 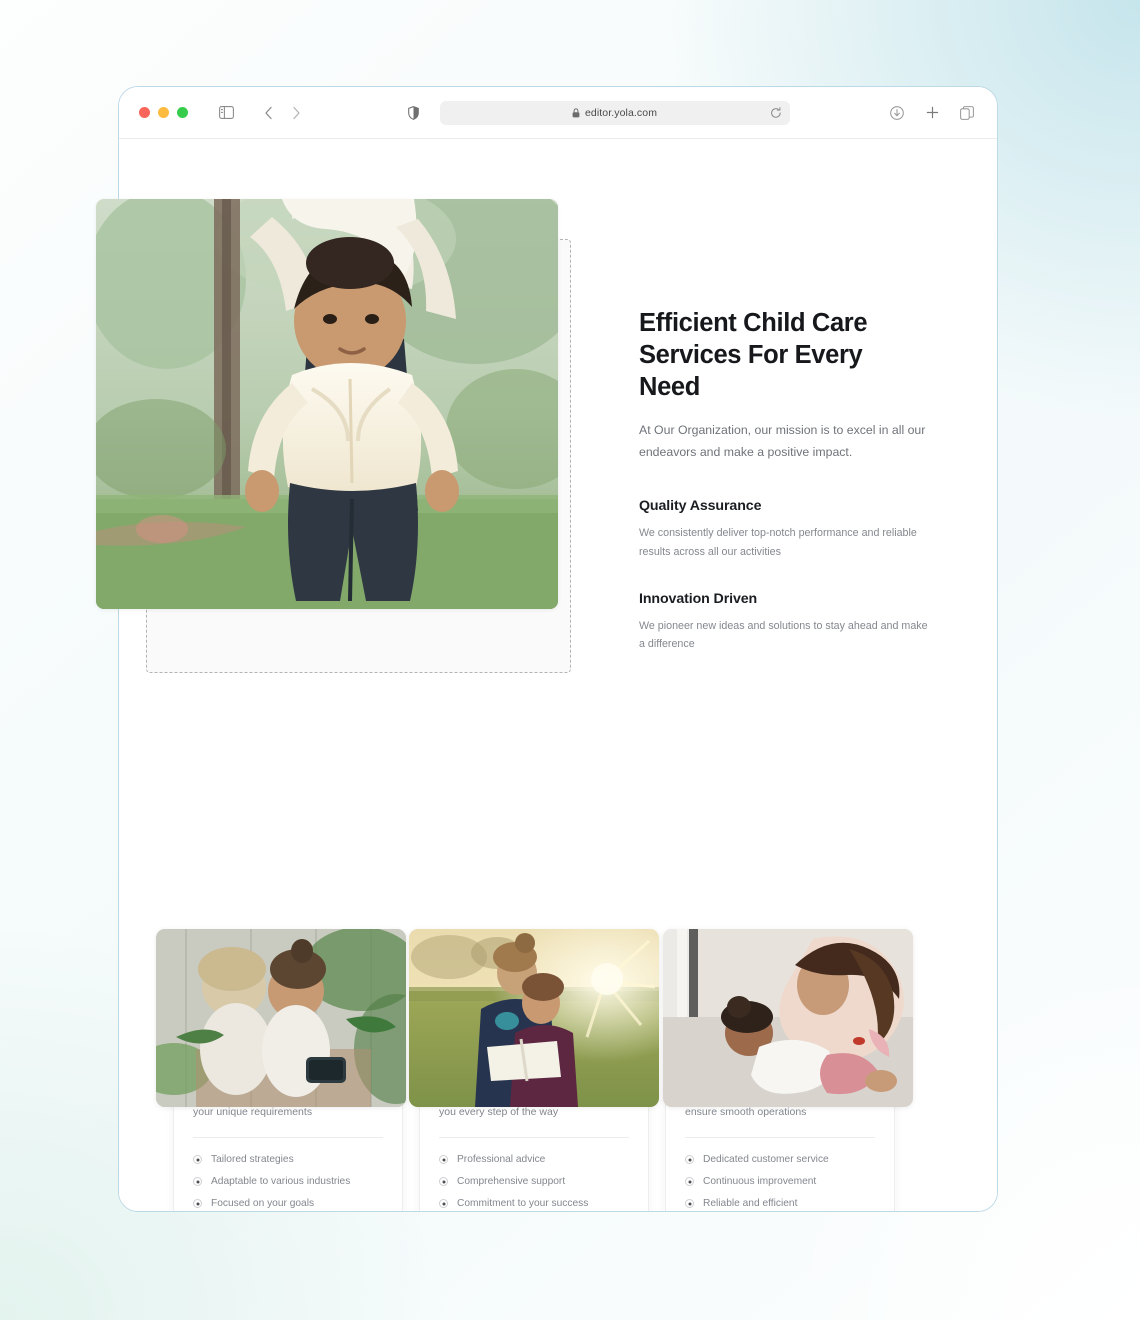 I want to click on list-item: Adaptable to various industries, so click(x=288, y=1181).